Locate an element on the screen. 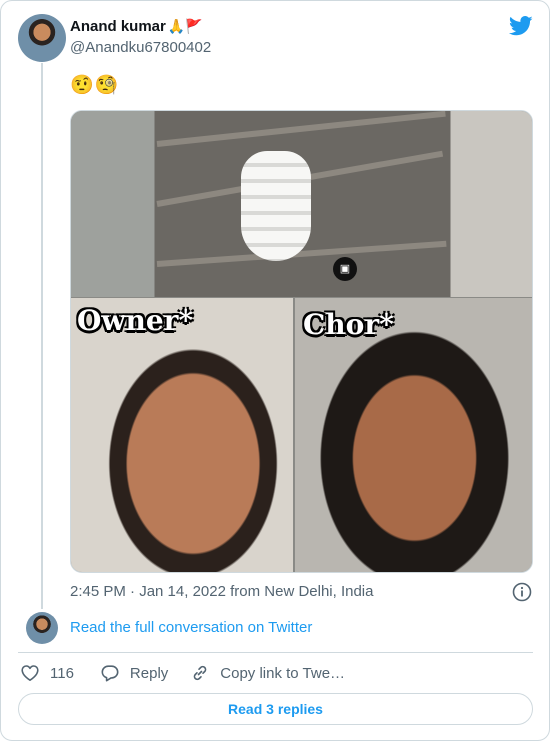 This screenshot has width=550, height=741. reply-button: Reply is located at coordinates (134, 673).